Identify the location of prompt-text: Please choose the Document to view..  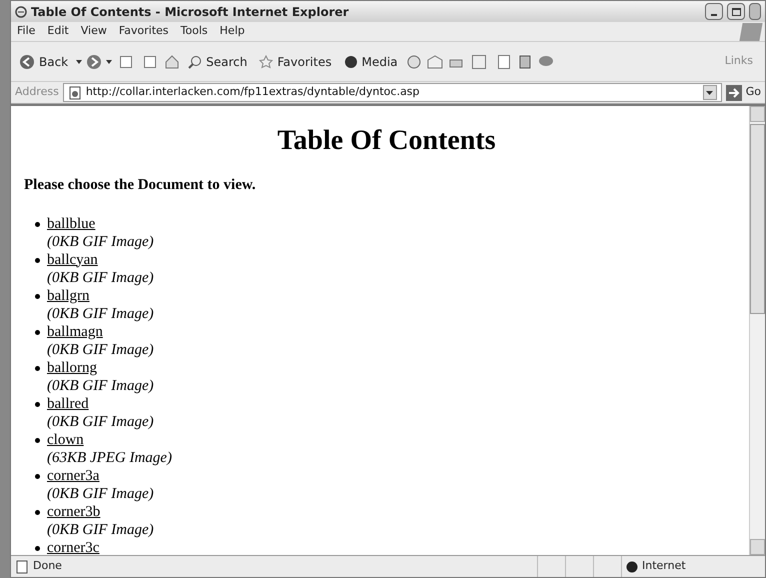
(140, 185).